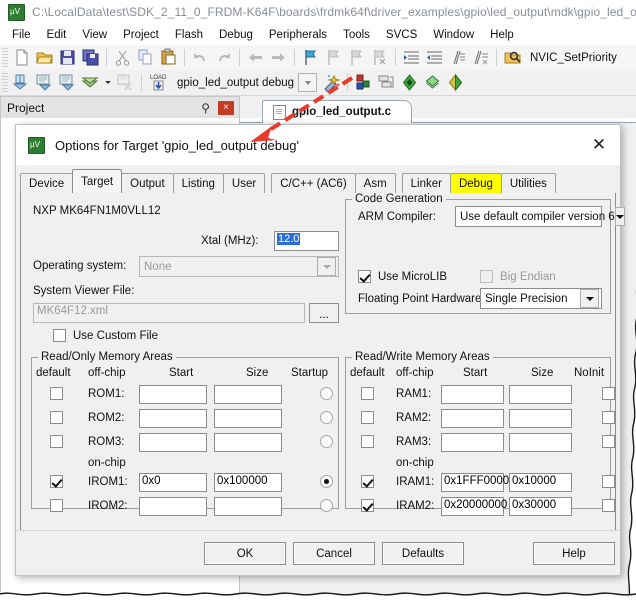 This screenshot has height=600, width=636. What do you see at coordinates (486, 276) in the screenshot?
I see `big-endian-checkbox` at bounding box center [486, 276].